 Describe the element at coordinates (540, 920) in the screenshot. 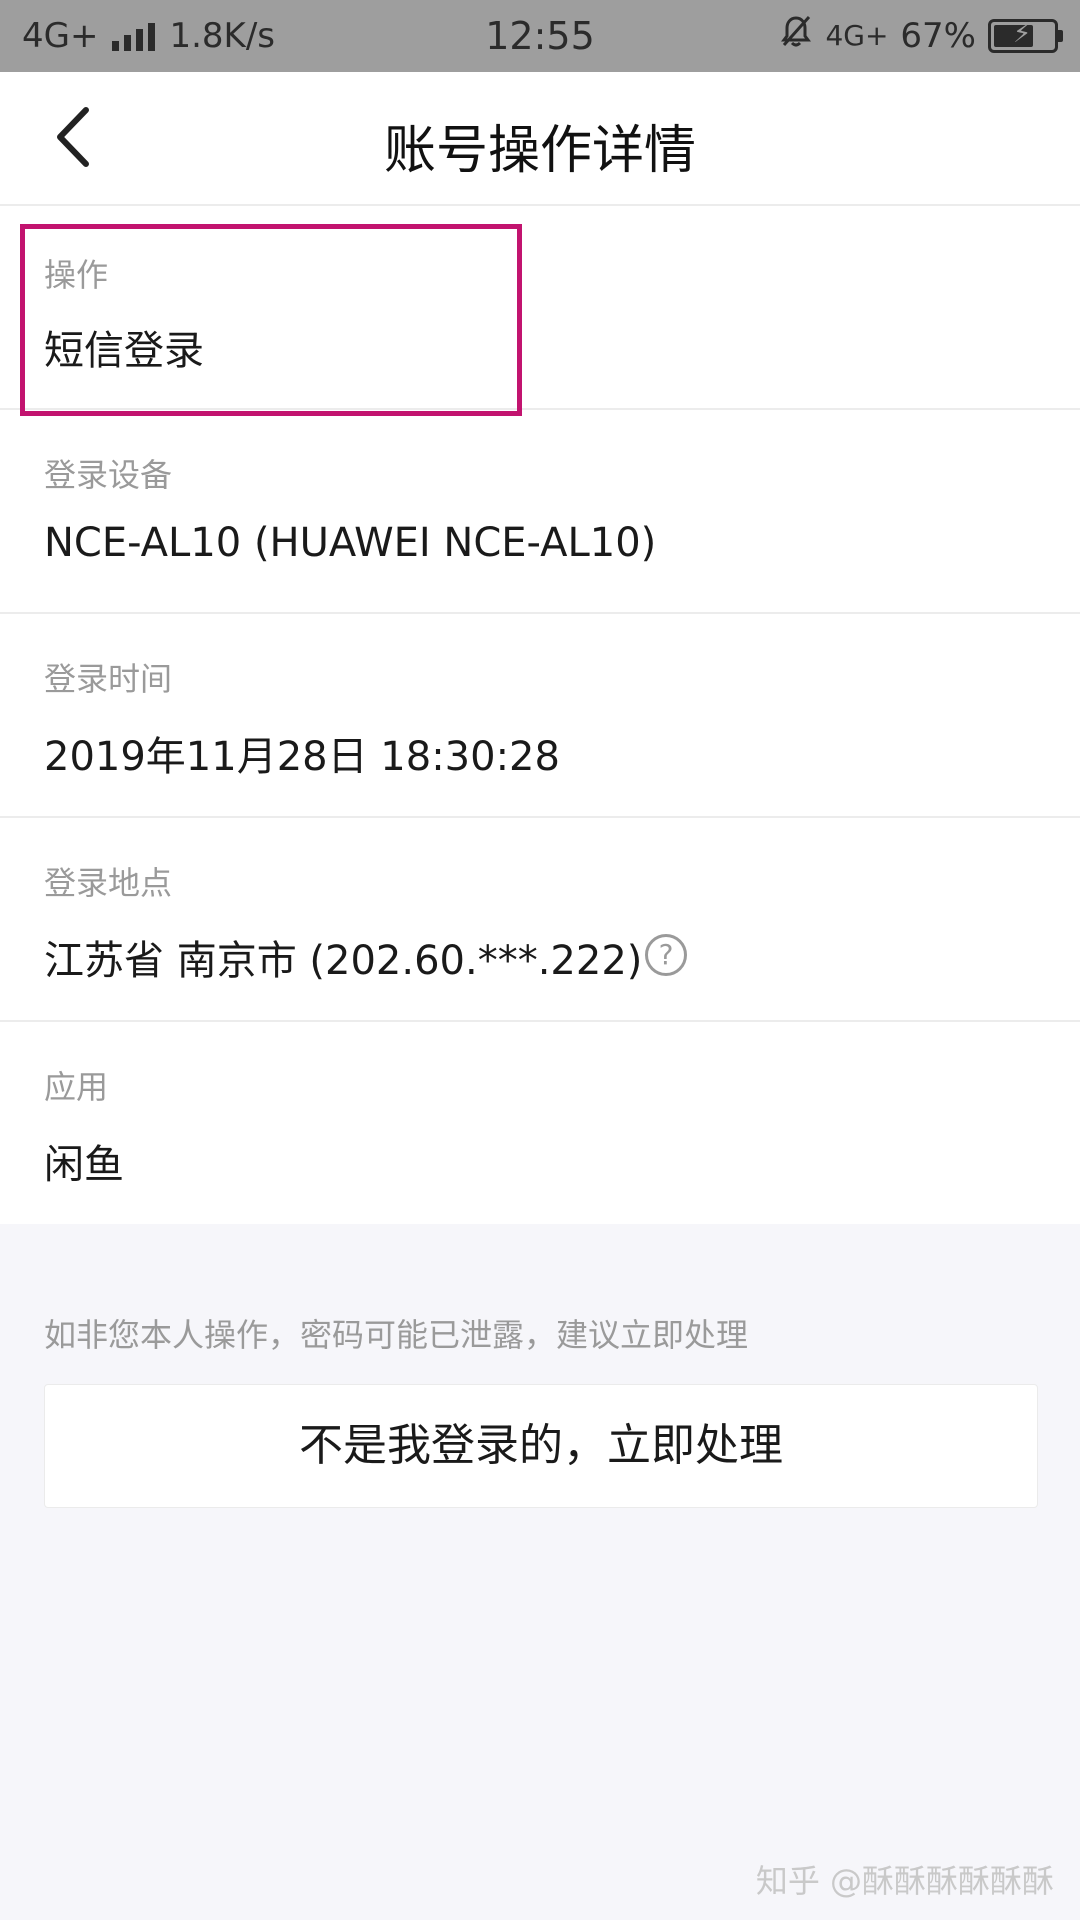

I see `detail-row-location: 登录地点 江苏省 南京市 (202.60.***.222) ?` at that location.